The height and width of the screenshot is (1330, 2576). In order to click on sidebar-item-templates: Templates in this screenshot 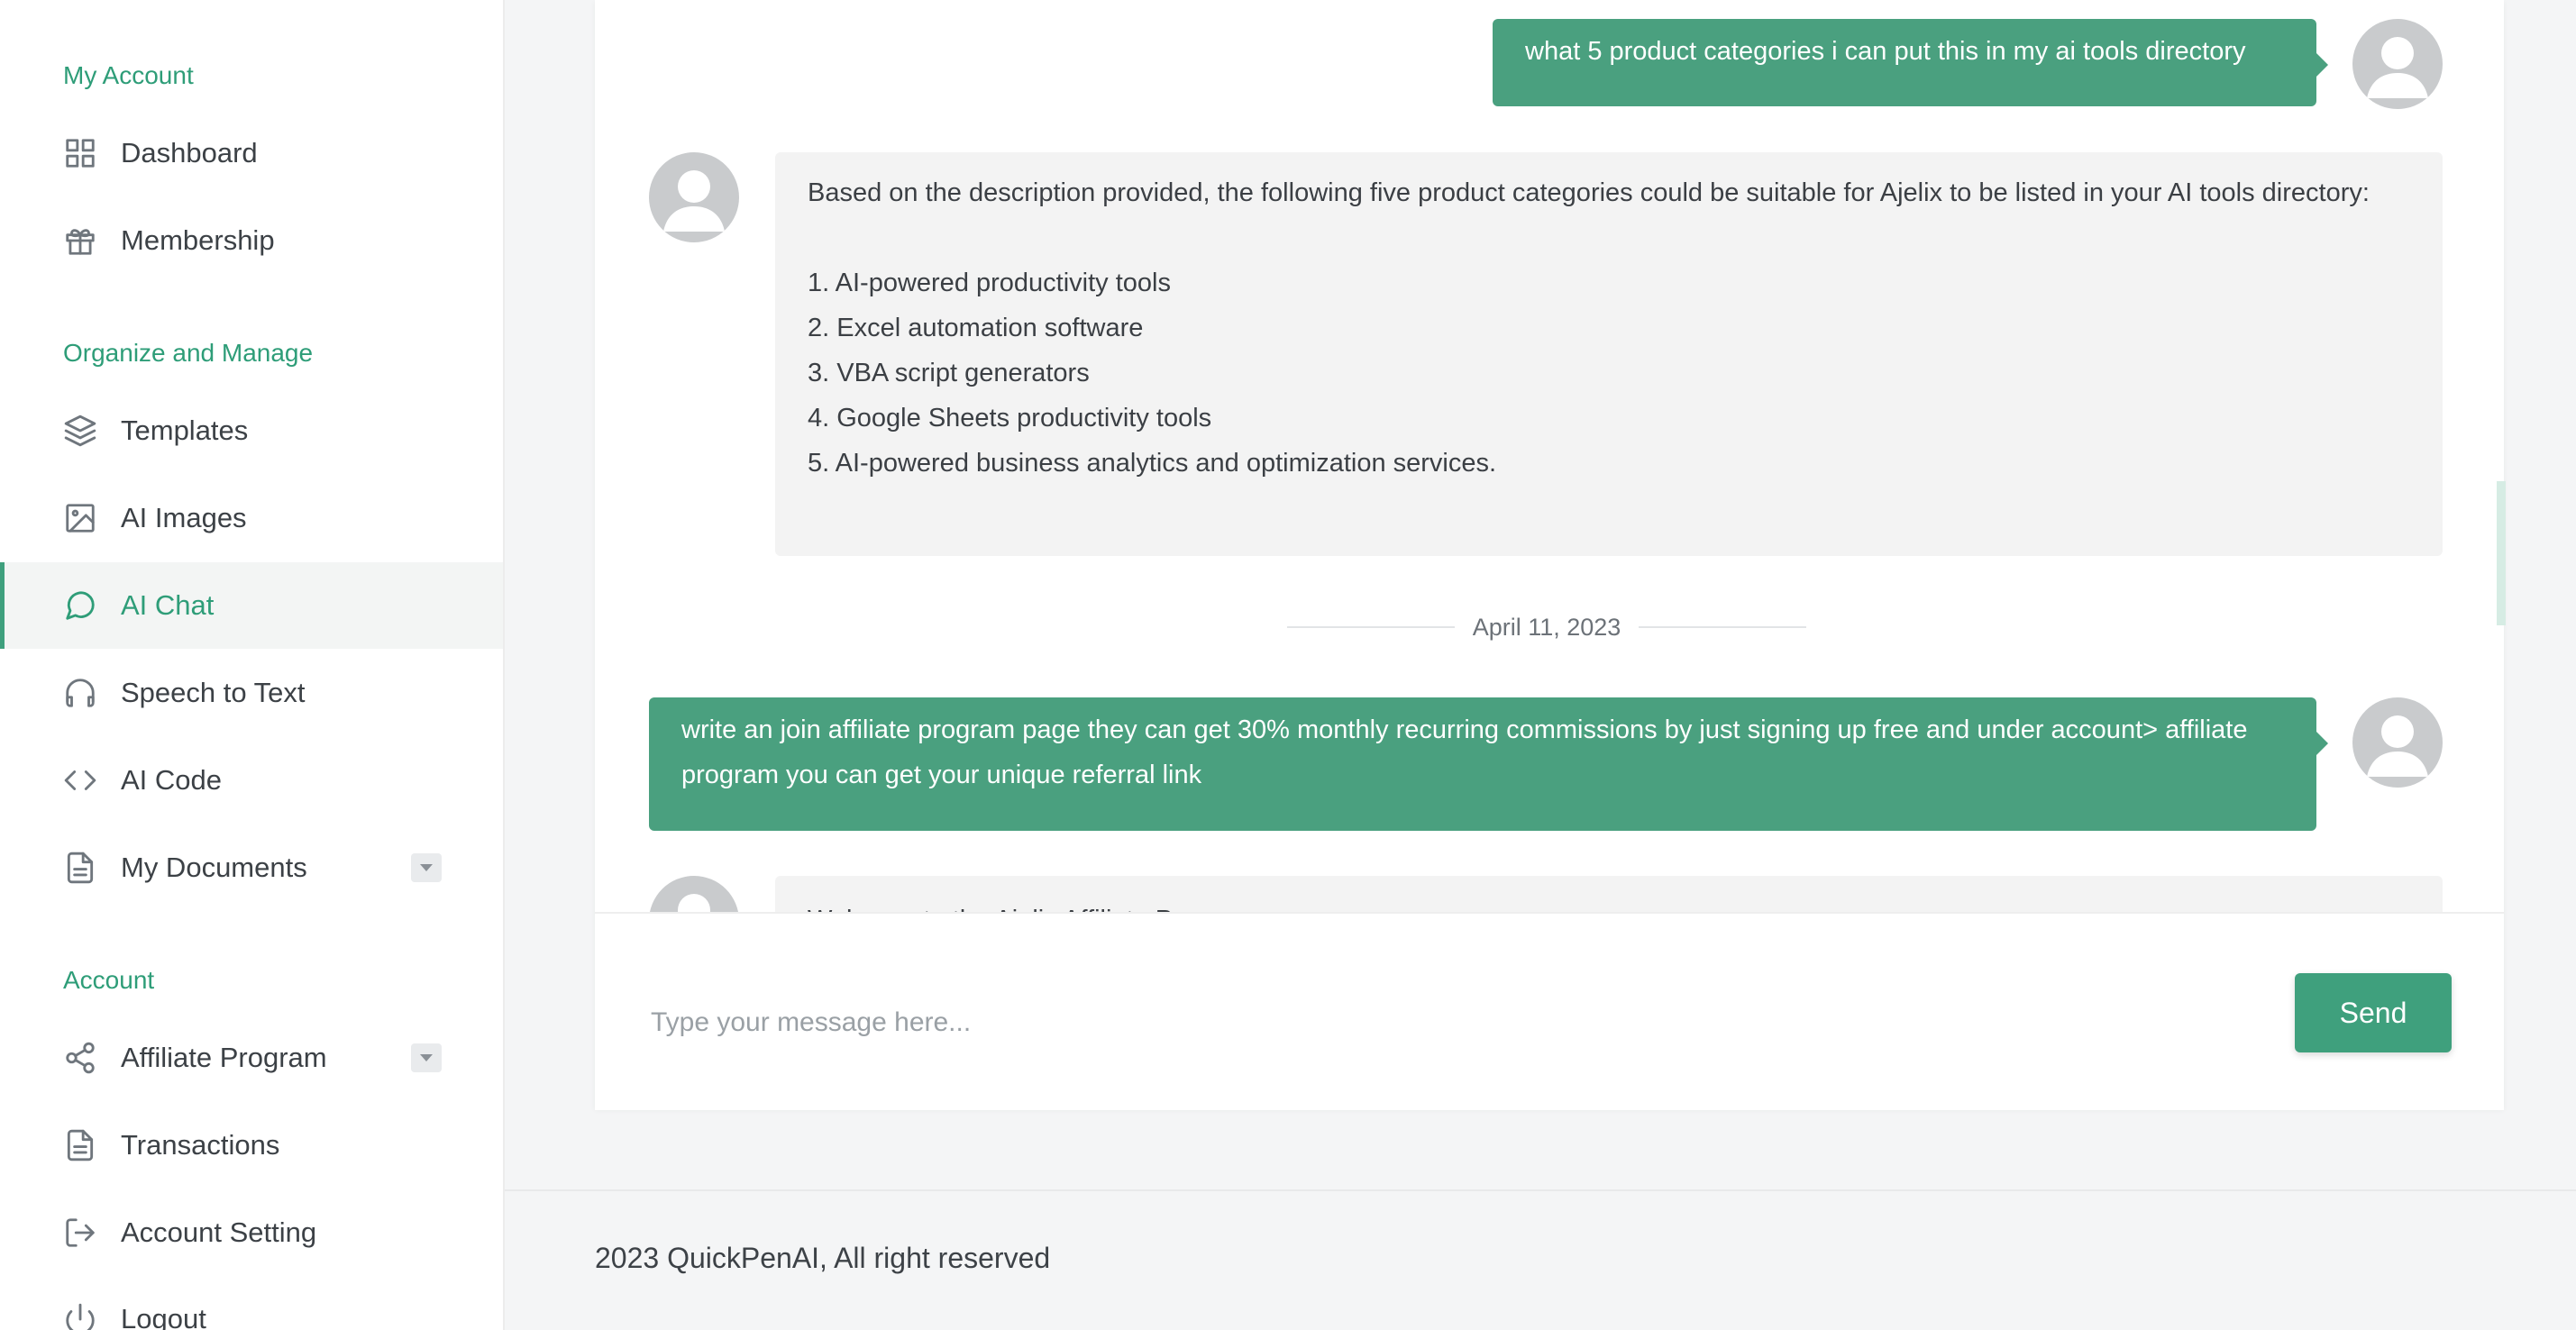, I will do `click(251, 430)`.